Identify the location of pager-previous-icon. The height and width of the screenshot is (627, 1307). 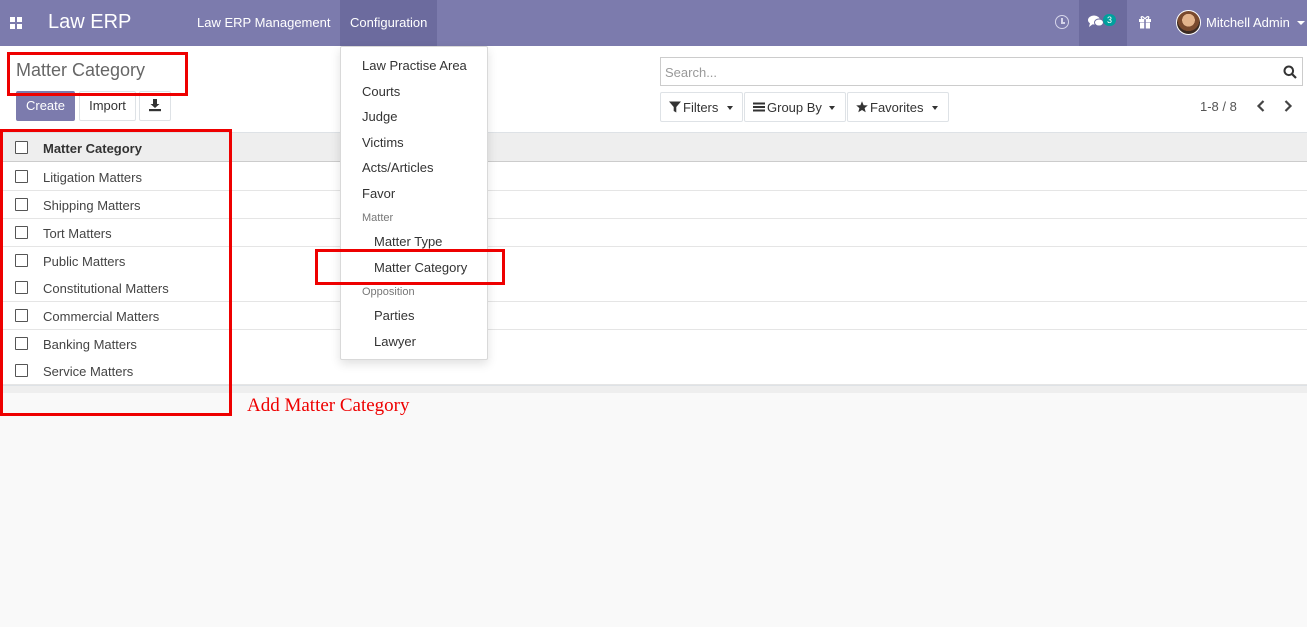
(1261, 106).